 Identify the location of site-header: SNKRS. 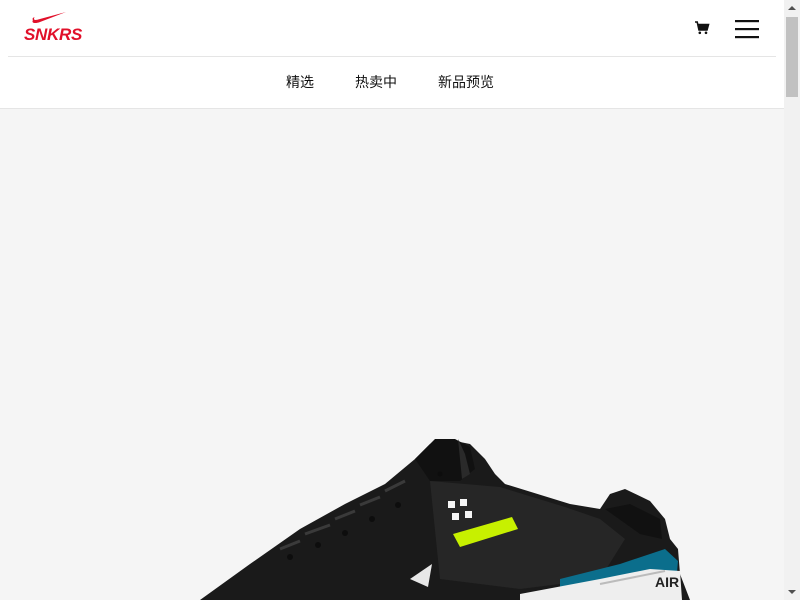
(392, 28).